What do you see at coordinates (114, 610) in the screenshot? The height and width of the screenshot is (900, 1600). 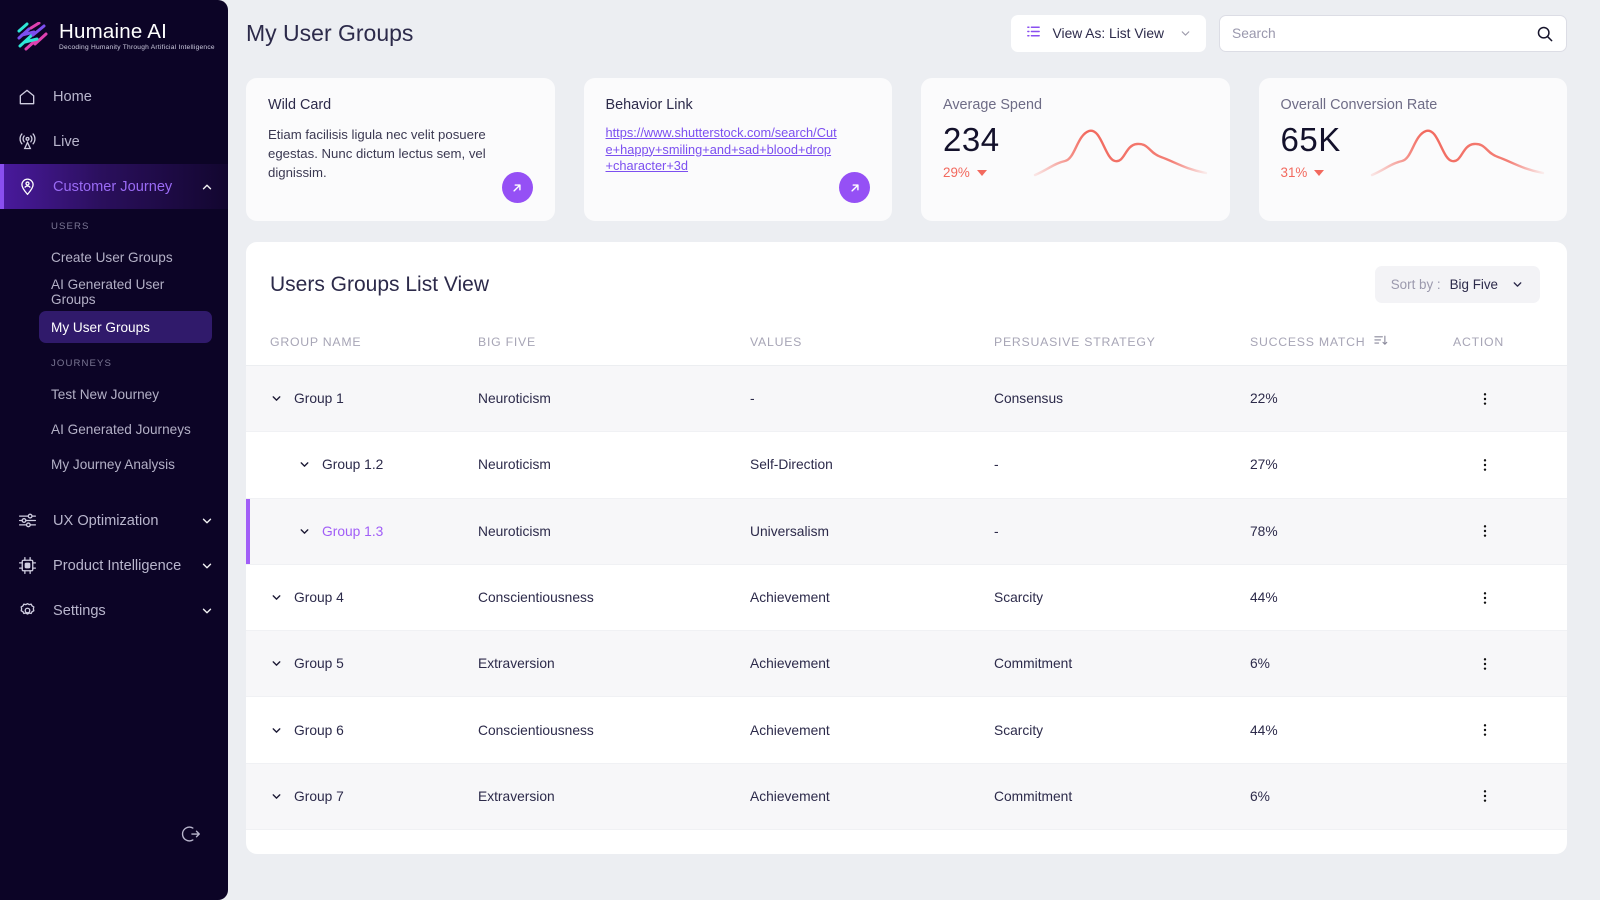 I see `sidebar-item-settings: Settings` at bounding box center [114, 610].